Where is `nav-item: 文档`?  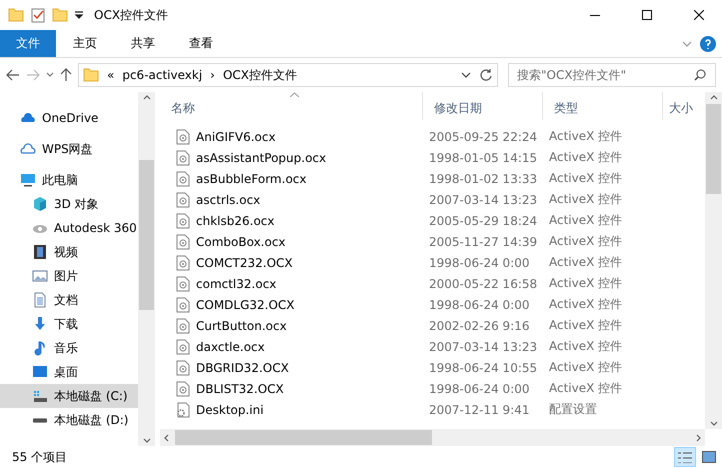
nav-item: 文档 is located at coordinates (69, 300).